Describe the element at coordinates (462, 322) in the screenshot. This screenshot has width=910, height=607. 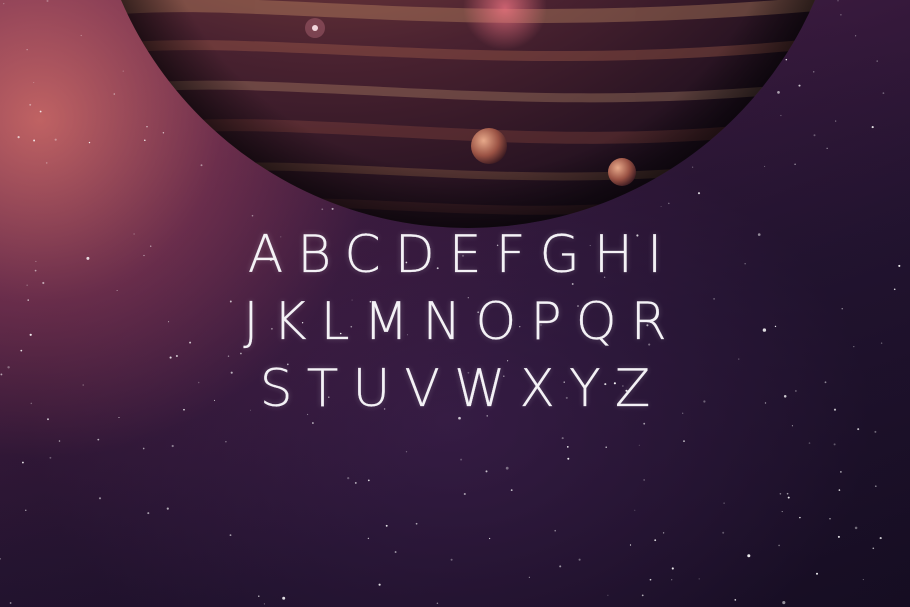
I see `alphabet-row-2: JKLMNOPQR` at that location.